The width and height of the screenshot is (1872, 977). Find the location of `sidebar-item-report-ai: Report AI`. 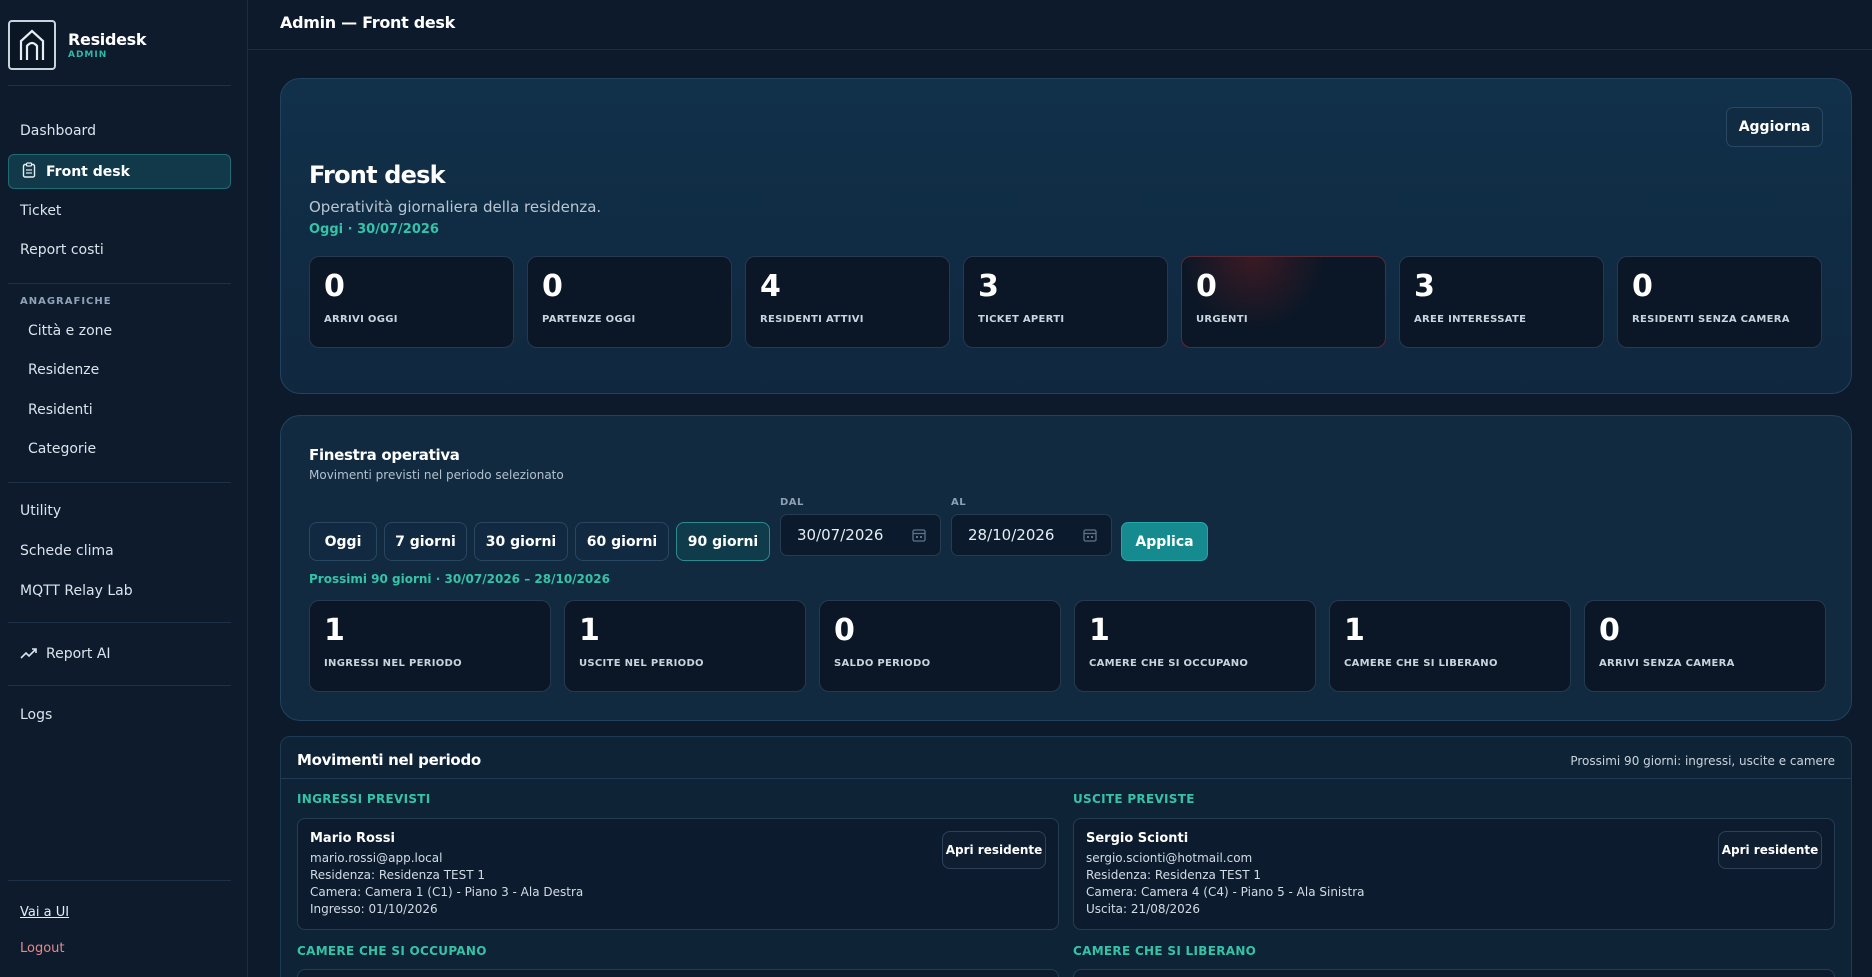

sidebar-item-report-ai: Report AI is located at coordinates (65, 653).